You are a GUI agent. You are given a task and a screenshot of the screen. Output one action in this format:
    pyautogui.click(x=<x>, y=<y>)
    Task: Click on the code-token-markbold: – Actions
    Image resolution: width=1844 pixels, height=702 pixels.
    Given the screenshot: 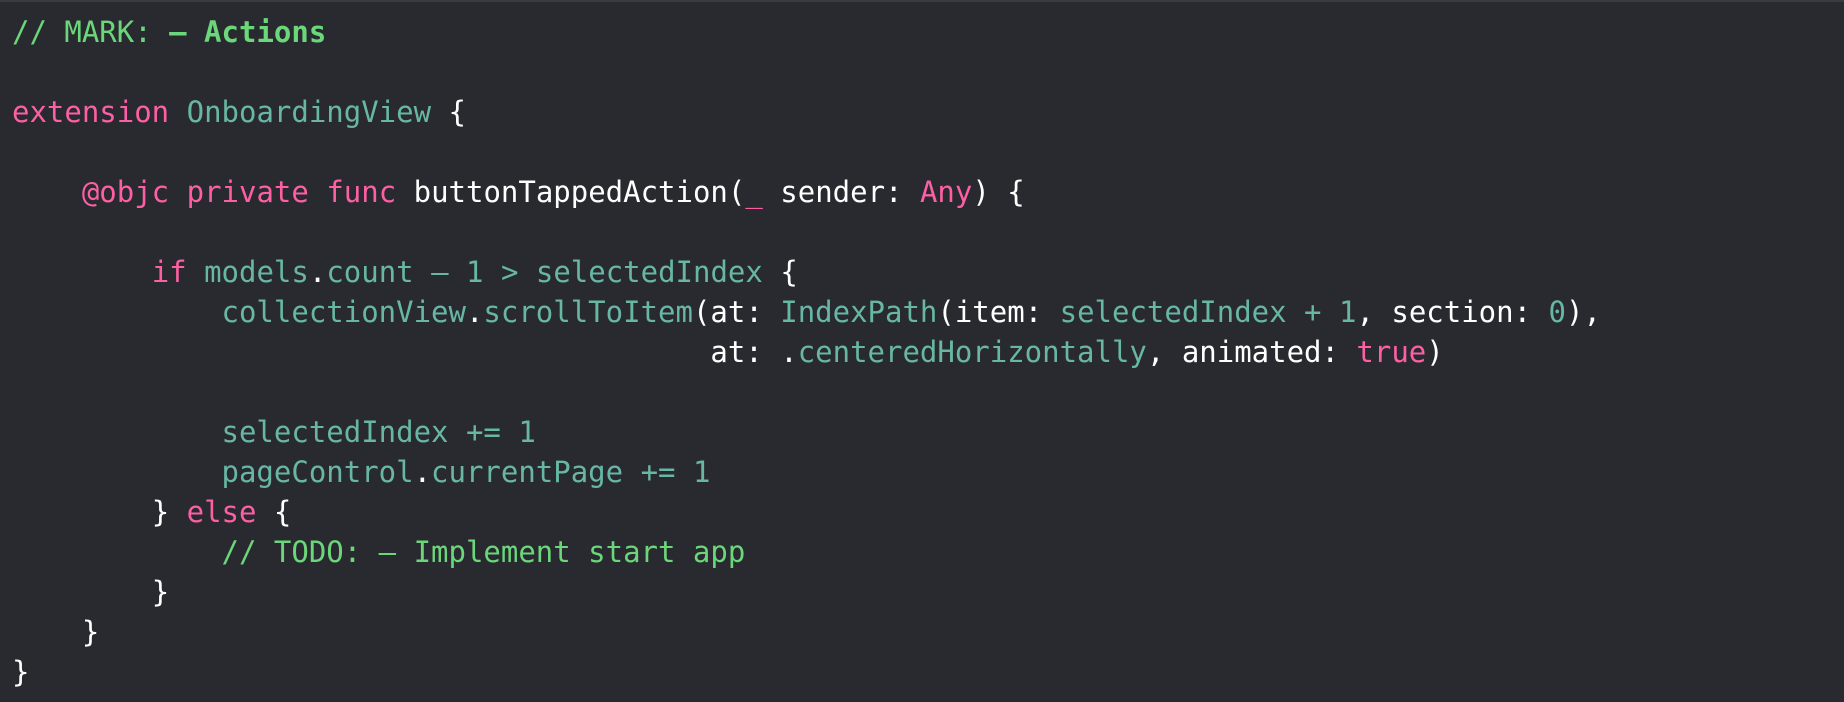 What is the action you would take?
    pyautogui.click(x=248, y=32)
    